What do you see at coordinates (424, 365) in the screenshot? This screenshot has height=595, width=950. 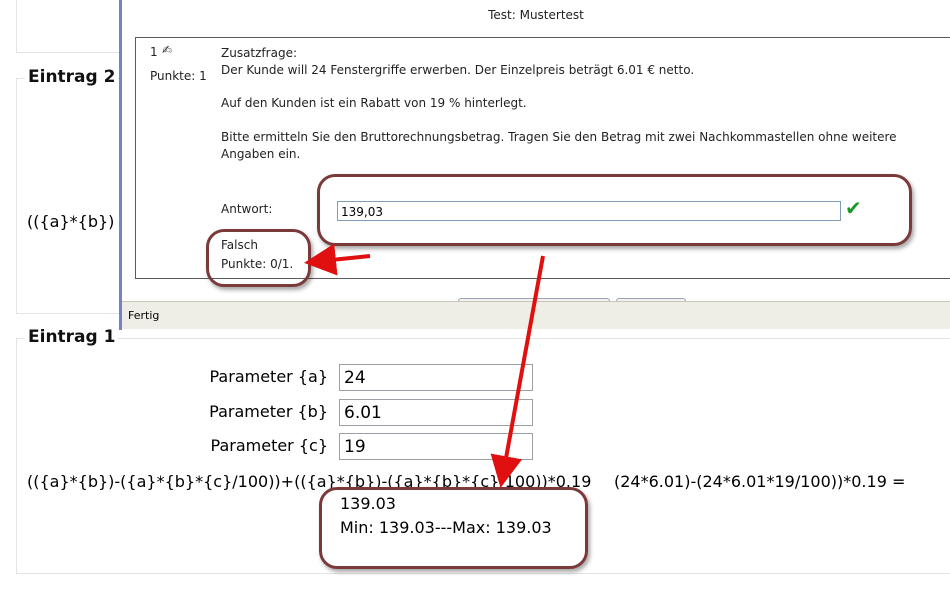 I see `annotation-arrows` at bounding box center [424, 365].